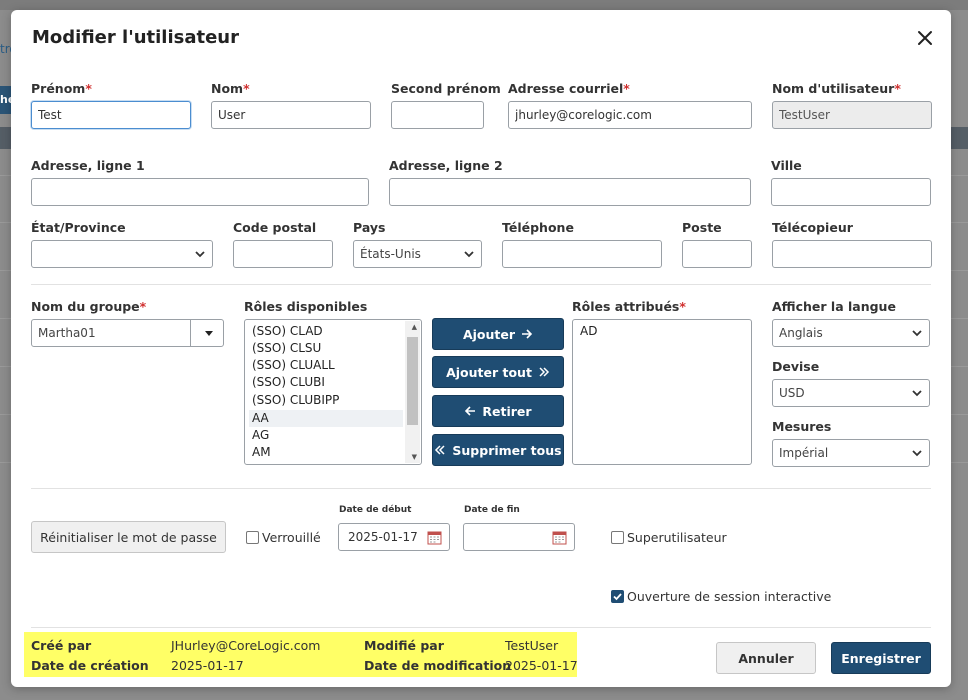 The height and width of the screenshot is (700, 968). I want to click on created-date-label: Date de création, so click(90, 665).